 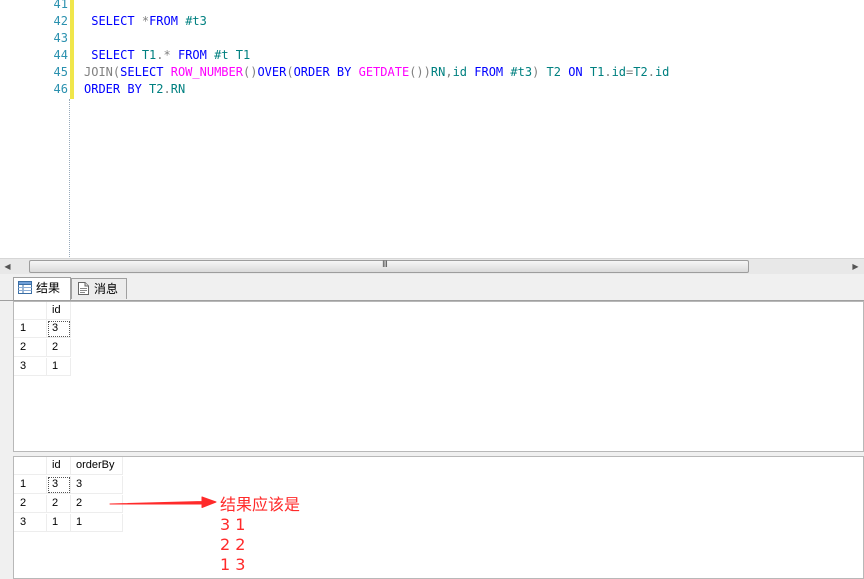 What do you see at coordinates (233, 544) in the screenshot?
I see `annotation-line: 2 2` at bounding box center [233, 544].